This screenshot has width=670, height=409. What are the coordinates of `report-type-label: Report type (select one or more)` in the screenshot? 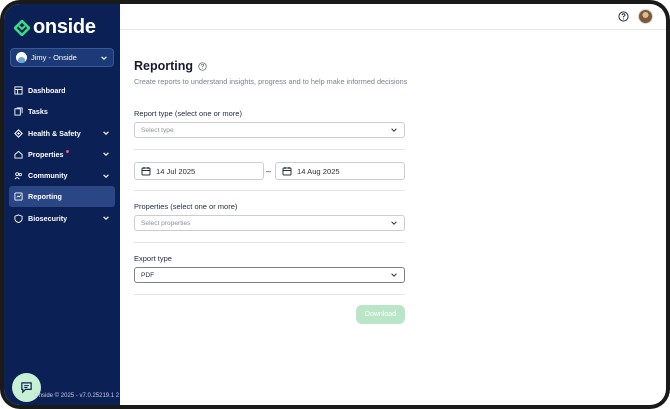 It's located at (188, 113).